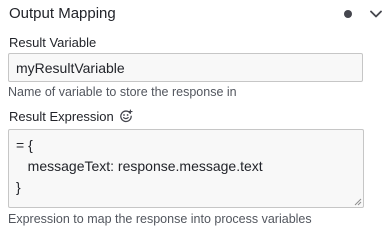 Image resolution: width=389 pixels, height=242 pixels. I want to click on resize-handle-icon, so click(358, 202).